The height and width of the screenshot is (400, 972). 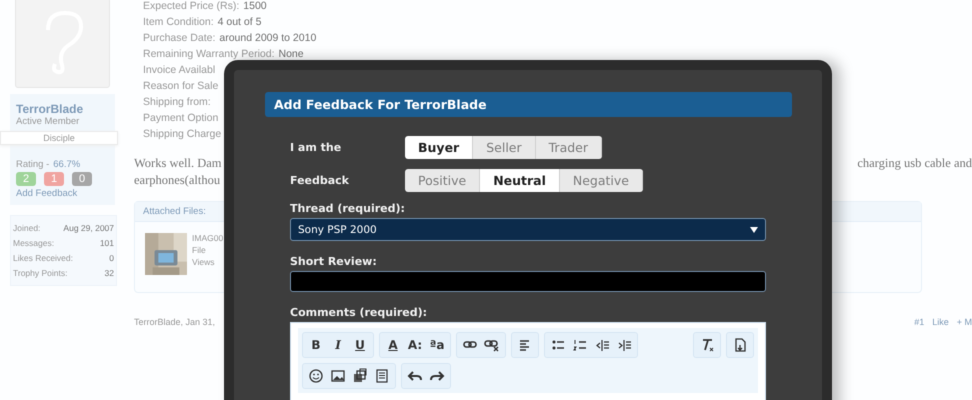 I want to click on format-button: U, so click(x=360, y=345).